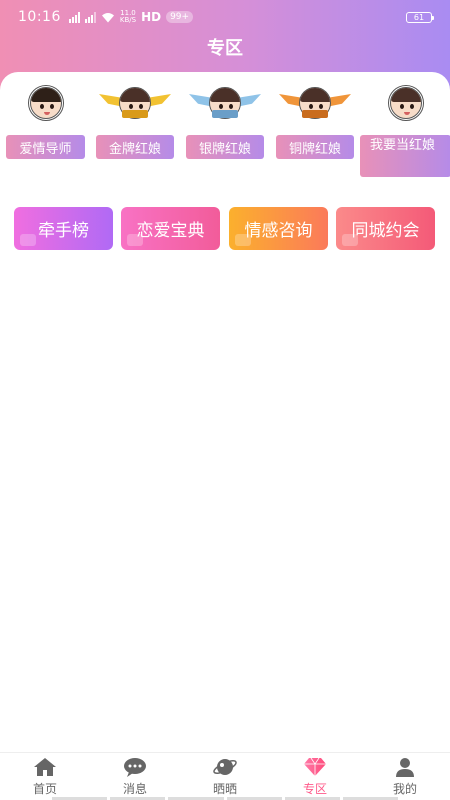 The image size is (450, 800). I want to click on tab-zone: 专区, so click(315, 776).